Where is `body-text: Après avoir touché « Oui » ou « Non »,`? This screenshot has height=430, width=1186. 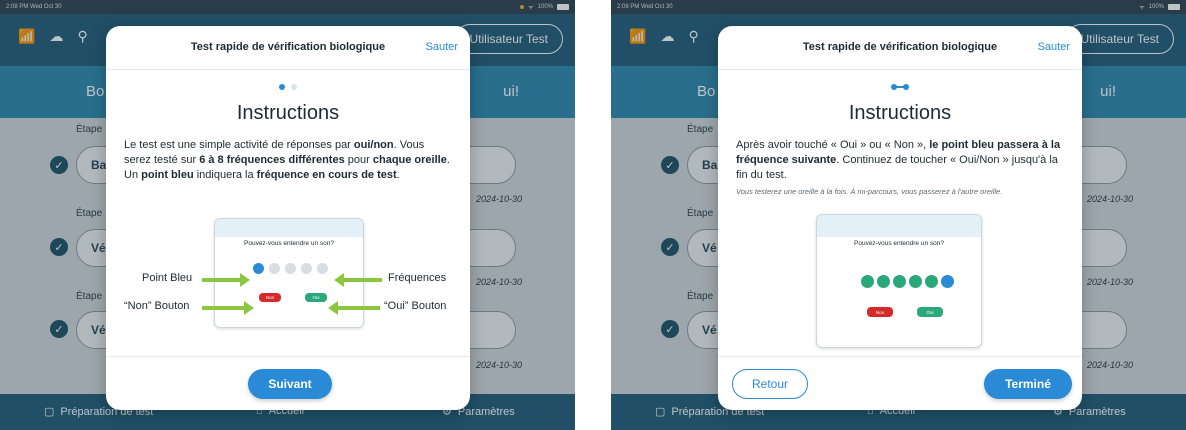
body-text: Après avoir touché « Oui » ou « Non », is located at coordinates (833, 145).